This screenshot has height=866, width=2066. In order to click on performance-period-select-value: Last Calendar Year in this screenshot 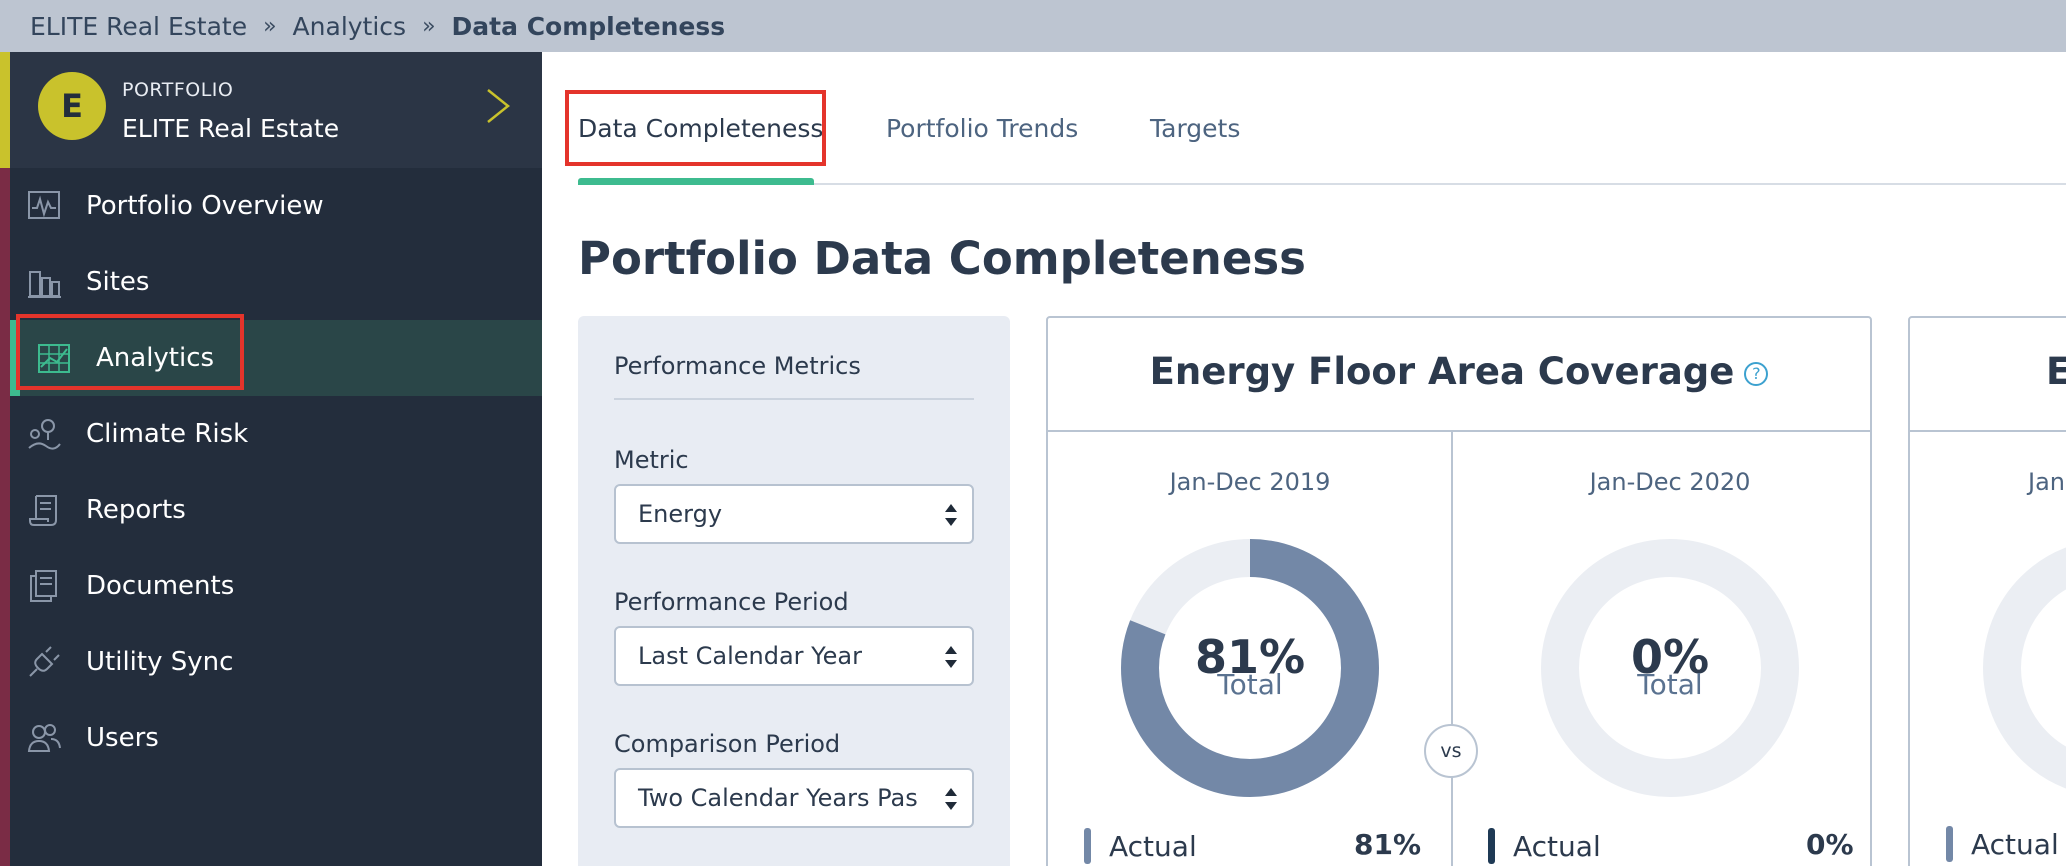, I will do `click(750, 656)`.